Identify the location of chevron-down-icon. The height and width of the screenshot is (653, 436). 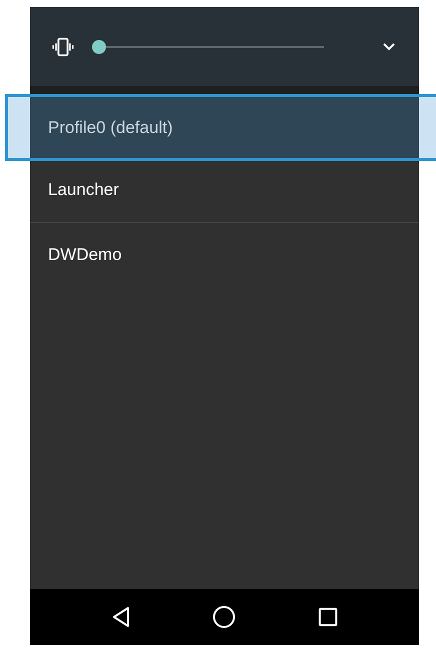
(389, 46).